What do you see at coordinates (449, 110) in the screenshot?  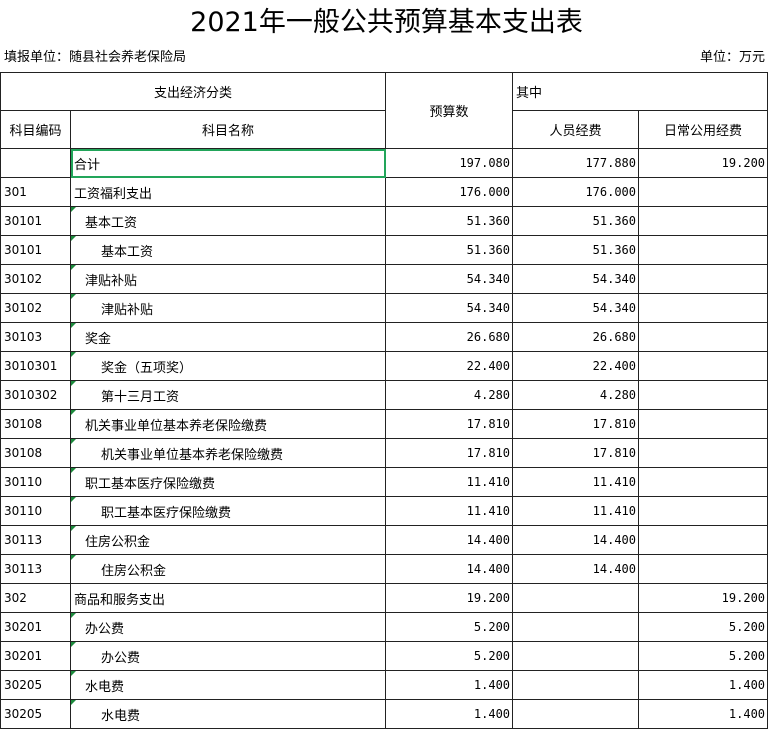 I see `header-budget: 预算数` at bounding box center [449, 110].